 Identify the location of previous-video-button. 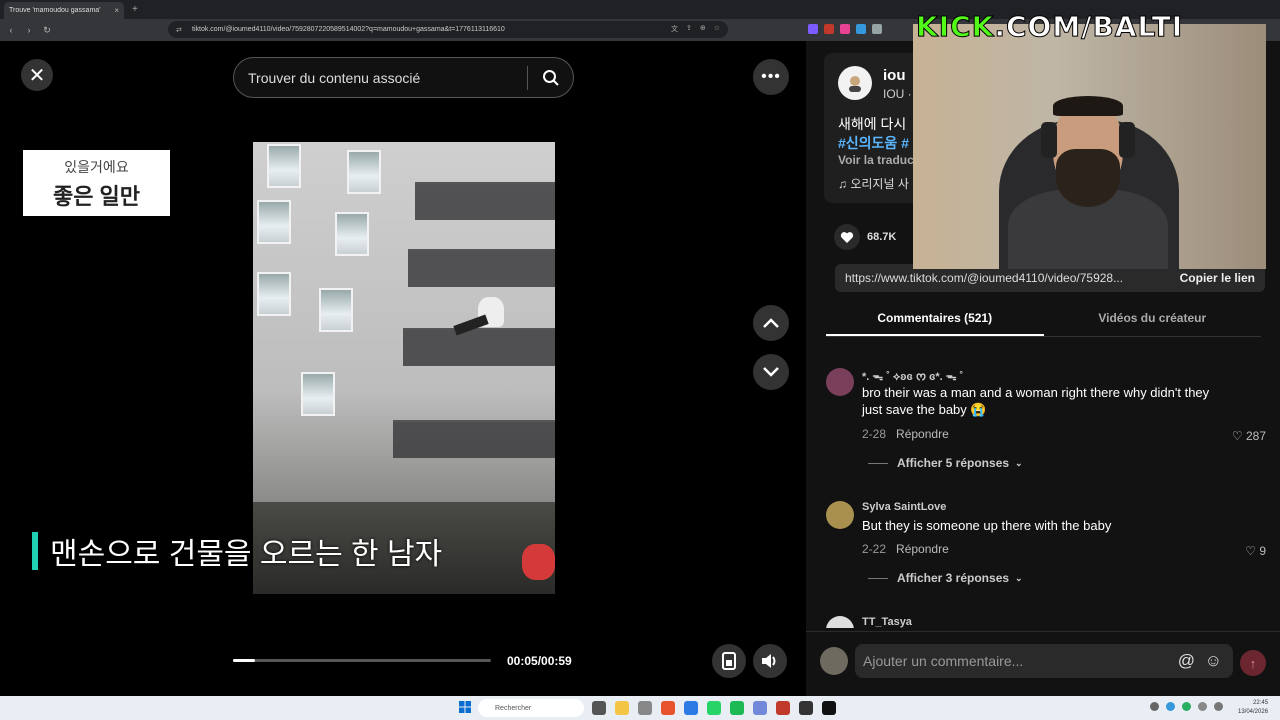
(771, 323).